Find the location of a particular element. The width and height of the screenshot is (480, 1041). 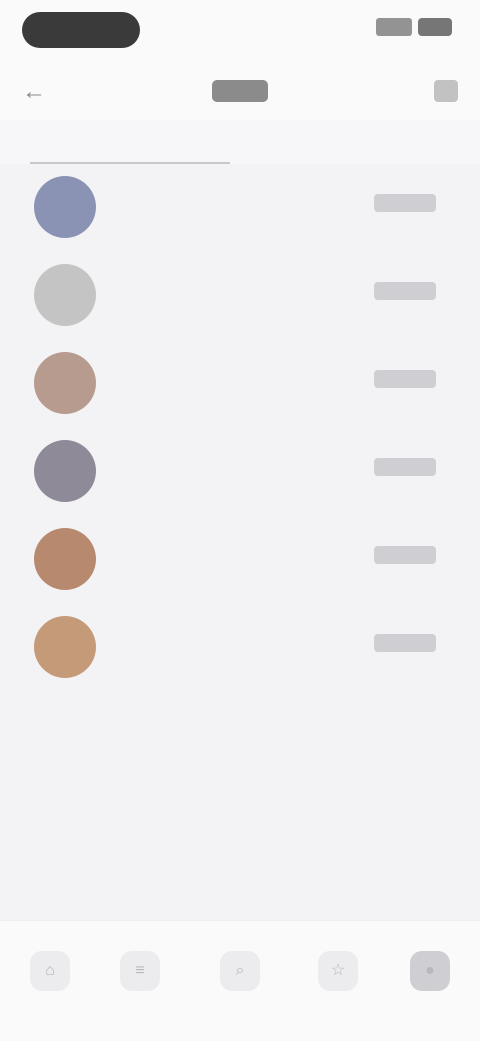

tabbar-search: ⌕ is located at coordinates (240, 971).